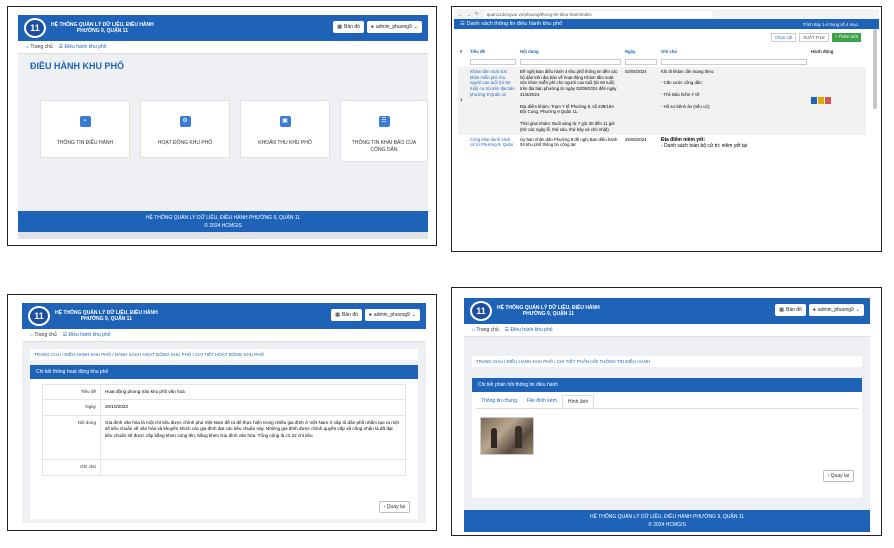 The width and height of the screenshot is (894, 548). What do you see at coordinates (542, 401) in the screenshot?
I see `tab-file-dinh-kem: File đính kèm` at bounding box center [542, 401].